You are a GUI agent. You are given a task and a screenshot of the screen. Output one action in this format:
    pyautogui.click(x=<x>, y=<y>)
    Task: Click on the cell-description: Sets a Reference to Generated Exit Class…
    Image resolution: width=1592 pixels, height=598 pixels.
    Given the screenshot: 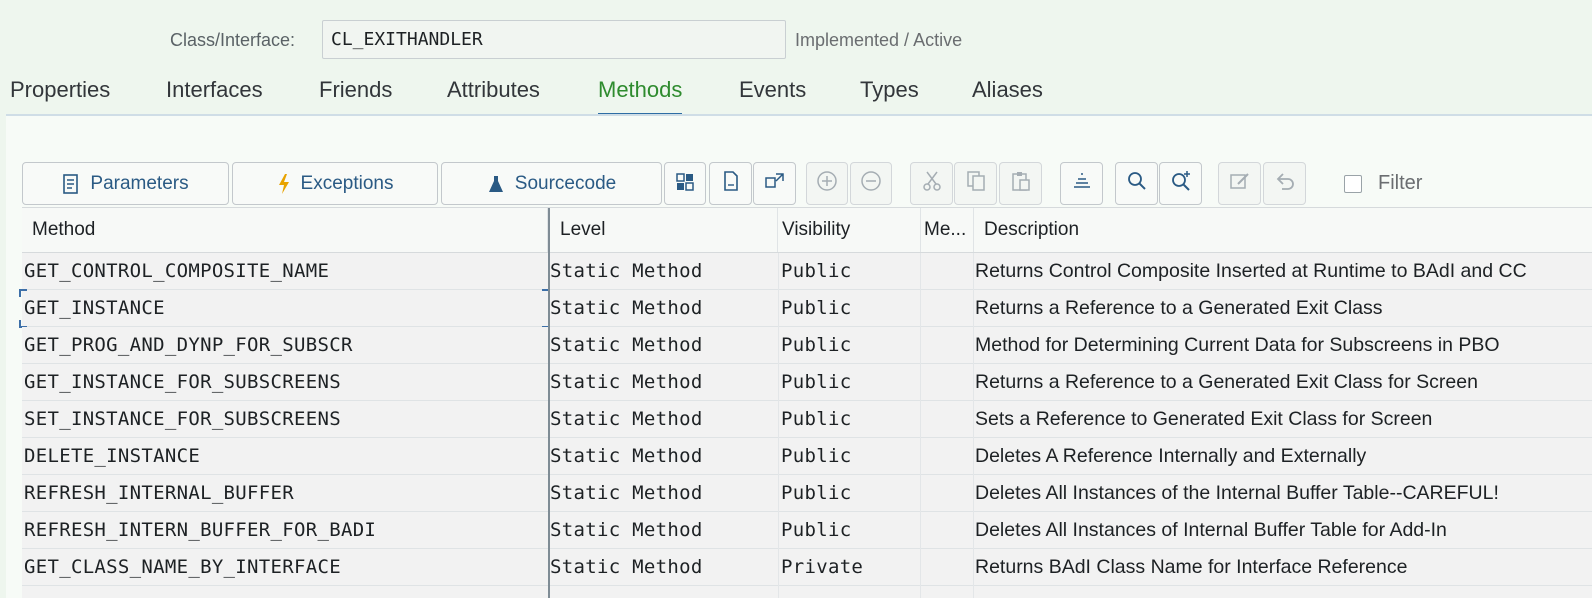 What is the action you would take?
    pyautogui.click(x=1204, y=419)
    